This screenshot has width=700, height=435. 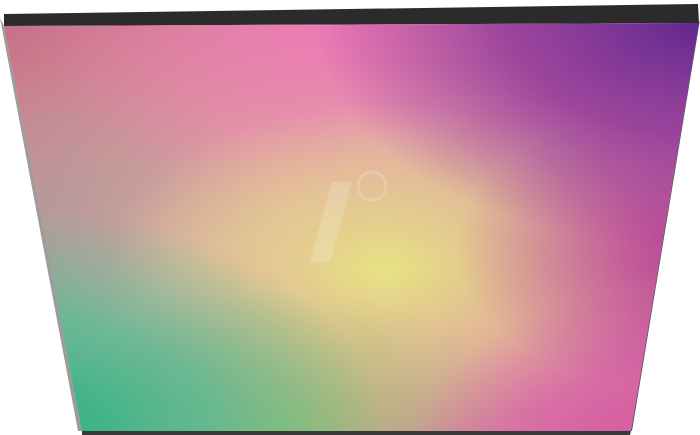 I want to click on panel-top-edge, so click(x=351, y=15).